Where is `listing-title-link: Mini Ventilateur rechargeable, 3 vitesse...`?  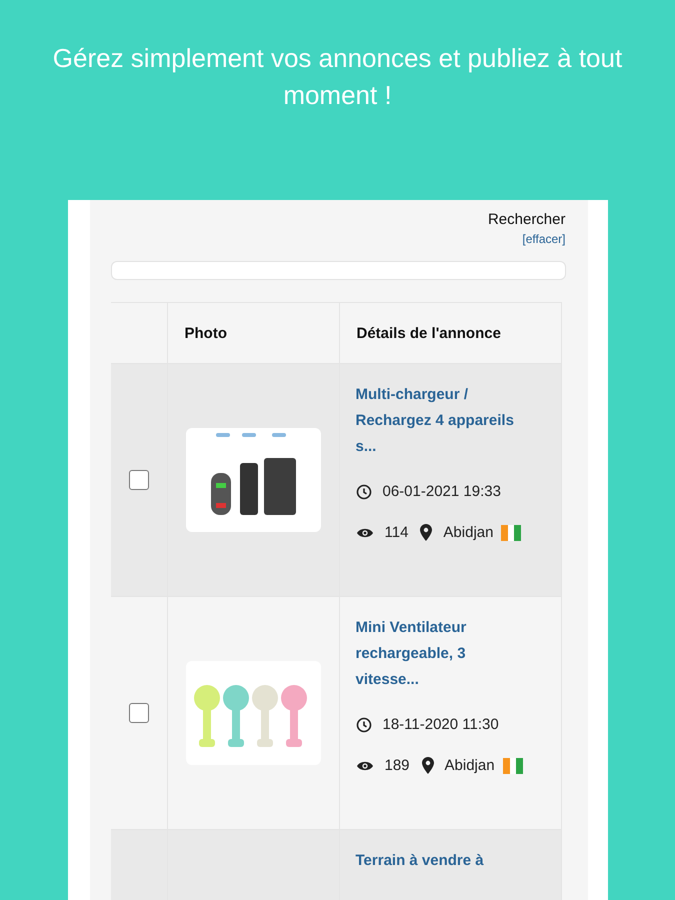
listing-title-link: Mini Ventilateur rechargeable, 3 vitesse... is located at coordinates (441, 654).